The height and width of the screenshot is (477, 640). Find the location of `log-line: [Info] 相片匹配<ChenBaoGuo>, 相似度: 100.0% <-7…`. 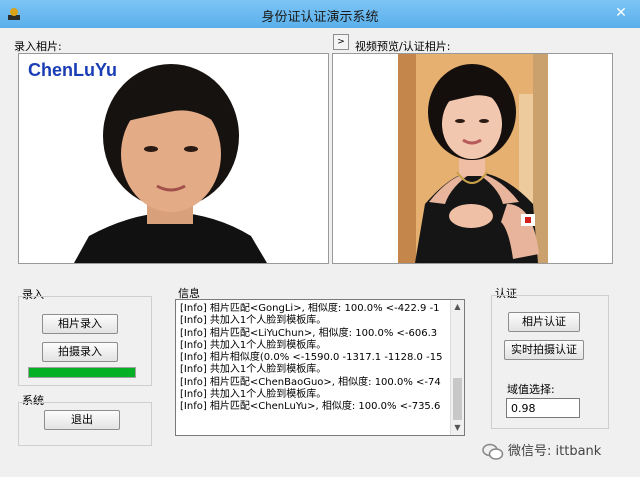

log-line: [Info] 相片匹配<ChenBaoGuo>, 相似度: 100.0% <-7… is located at coordinates (310, 382).